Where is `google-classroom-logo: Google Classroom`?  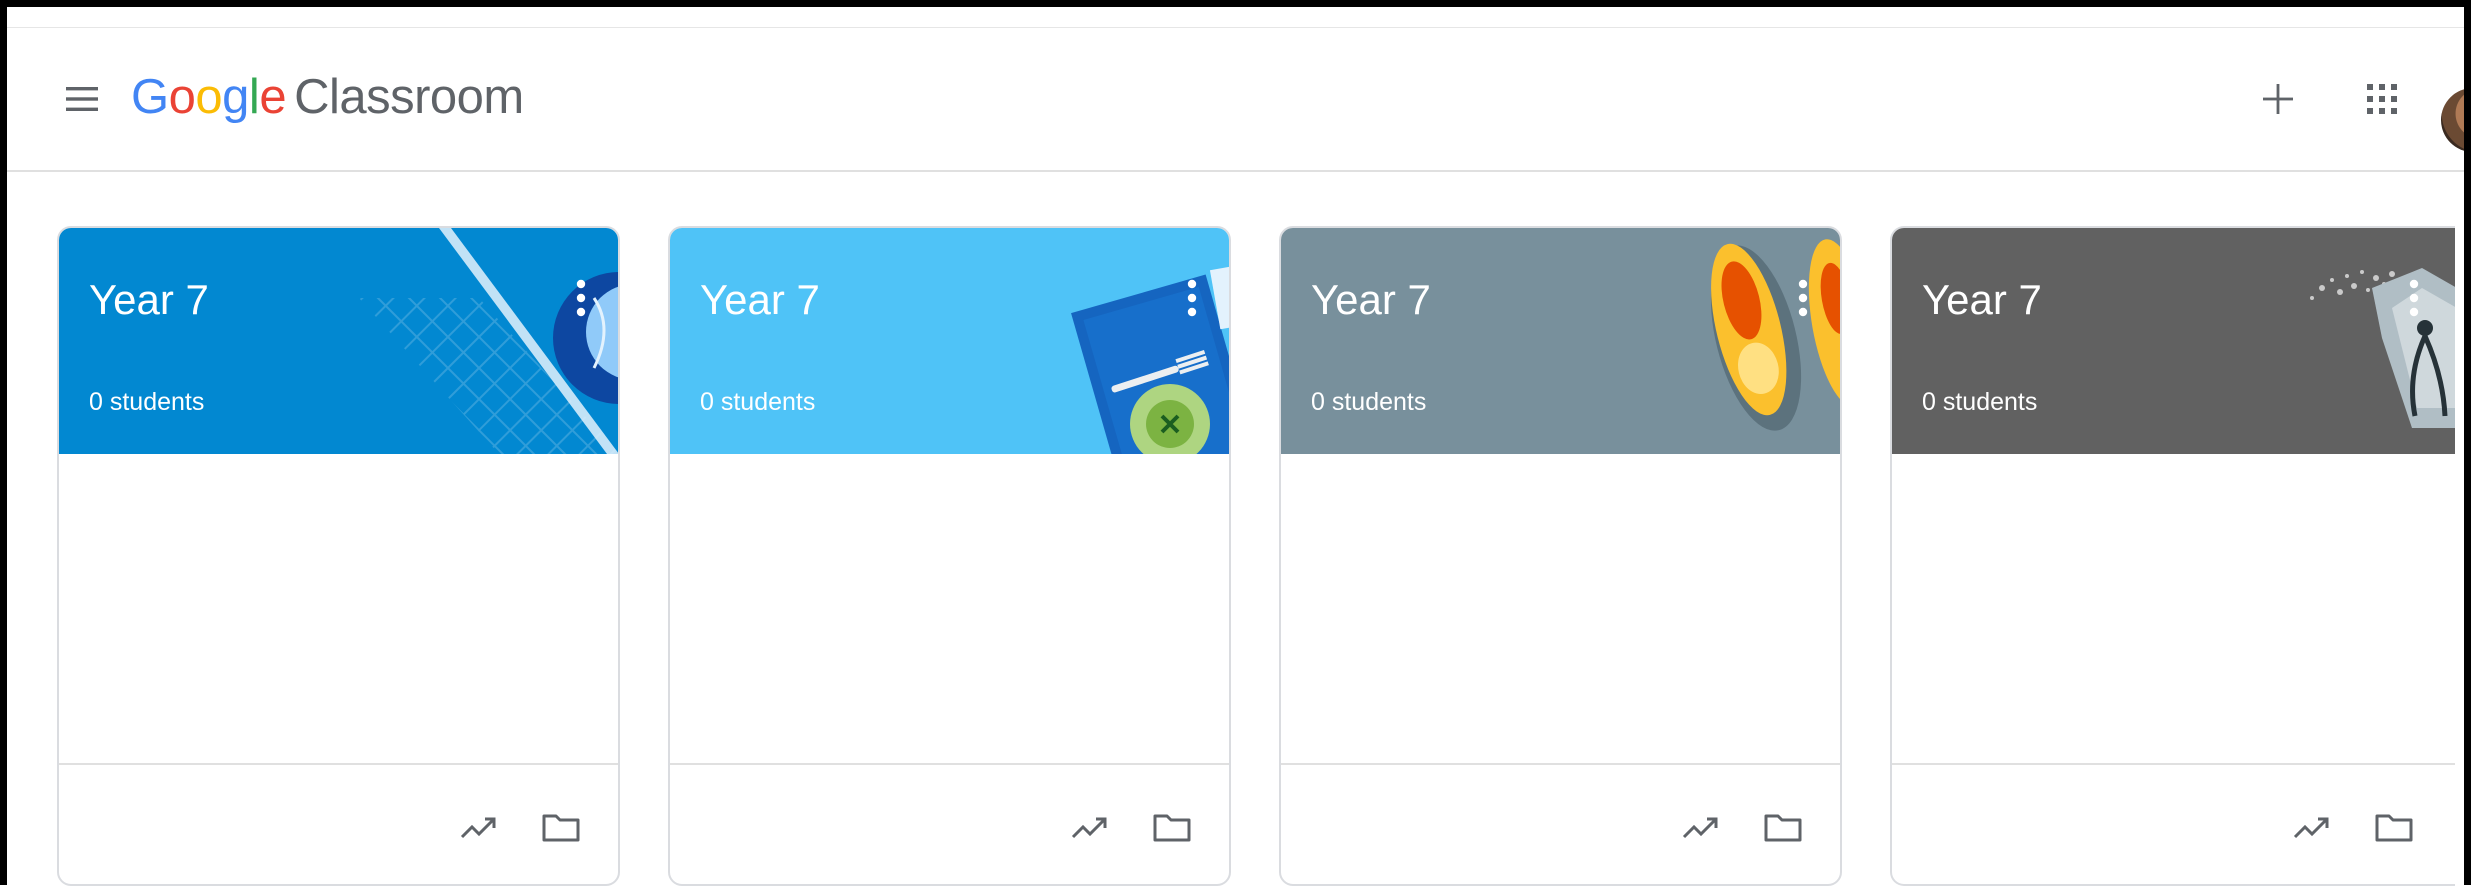
google-classroom-logo: Google Classroom is located at coordinates (327, 97).